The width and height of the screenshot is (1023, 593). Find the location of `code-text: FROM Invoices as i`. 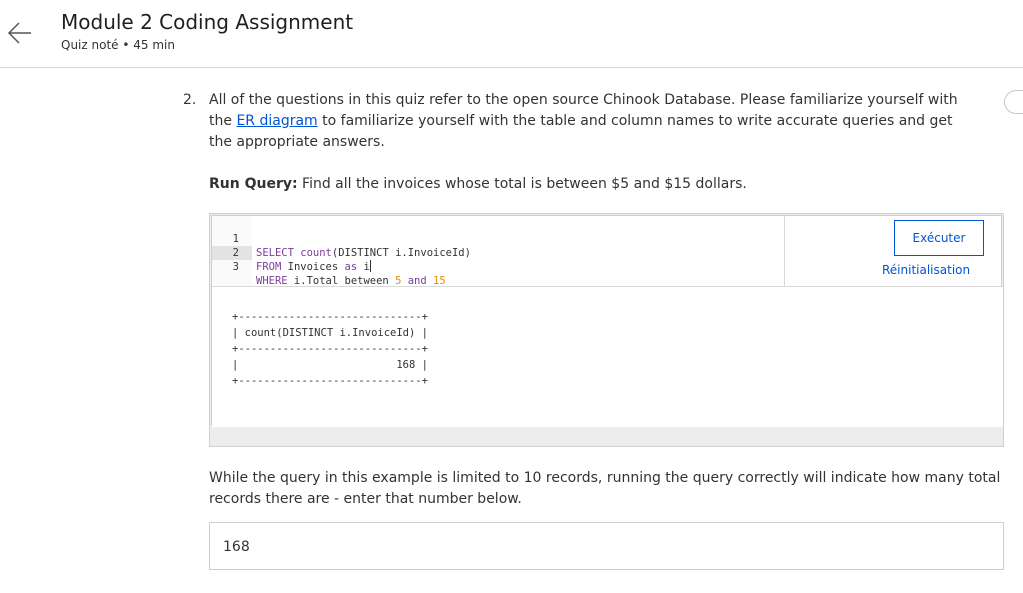

code-text: FROM Invoices as i is located at coordinates (313, 266).